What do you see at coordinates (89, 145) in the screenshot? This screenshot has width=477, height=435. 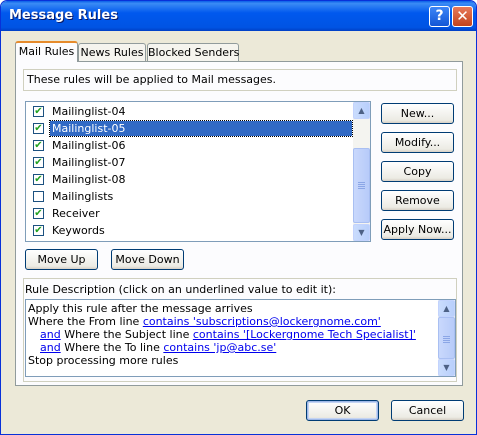 I see `rule-name: Mailinglist-06` at bounding box center [89, 145].